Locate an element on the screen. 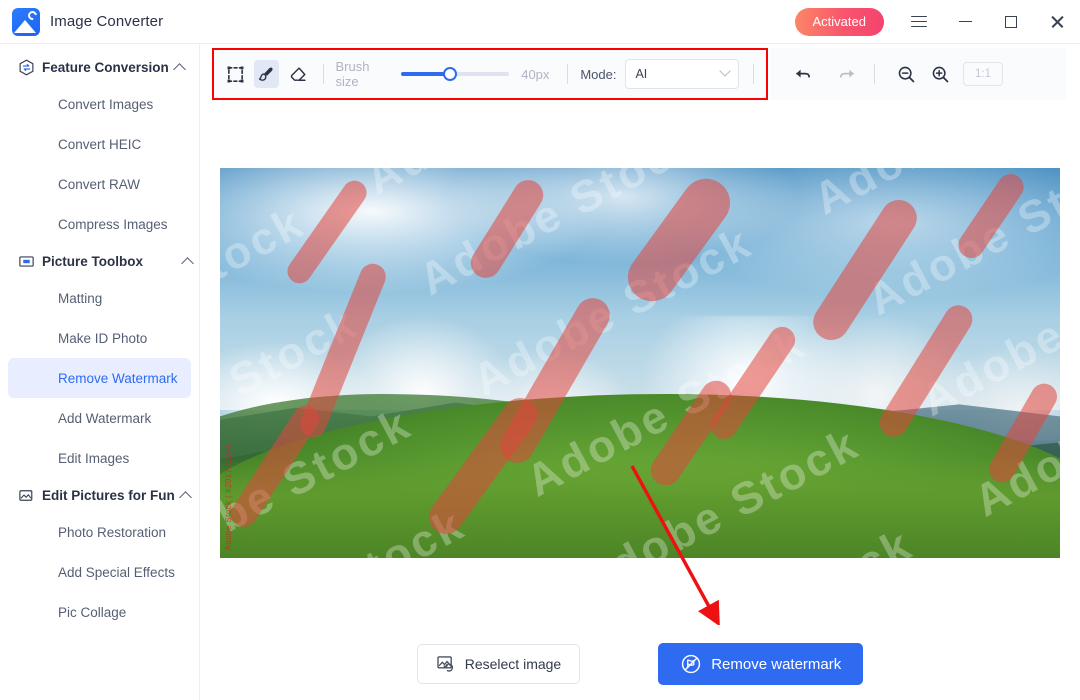 The image size is (1080, 700). sidebar-section-label: Picture Toolbox is located at coordinates (93, 261).